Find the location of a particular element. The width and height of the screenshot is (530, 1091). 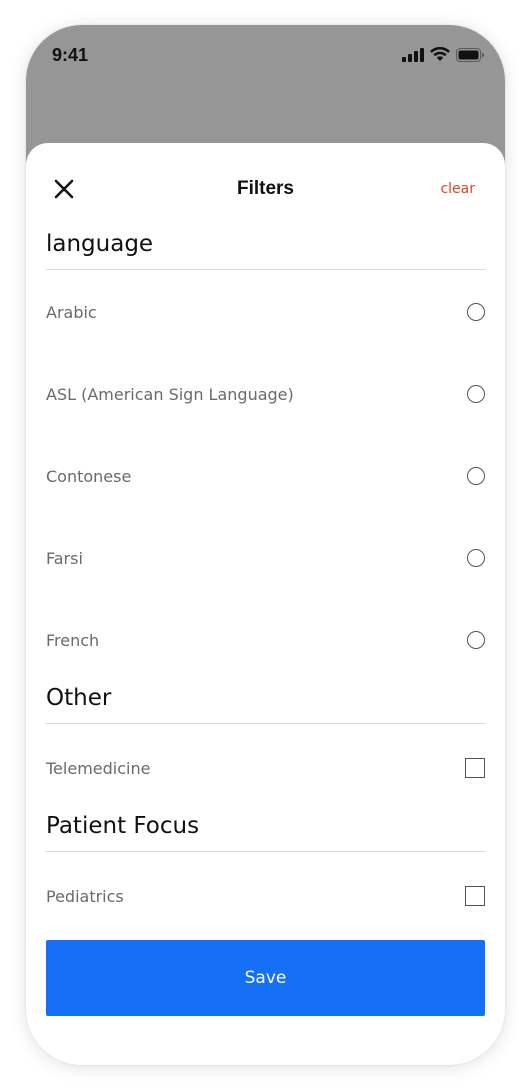

option-pediatrics: Pediatrics is located at coordinates (265, 896).